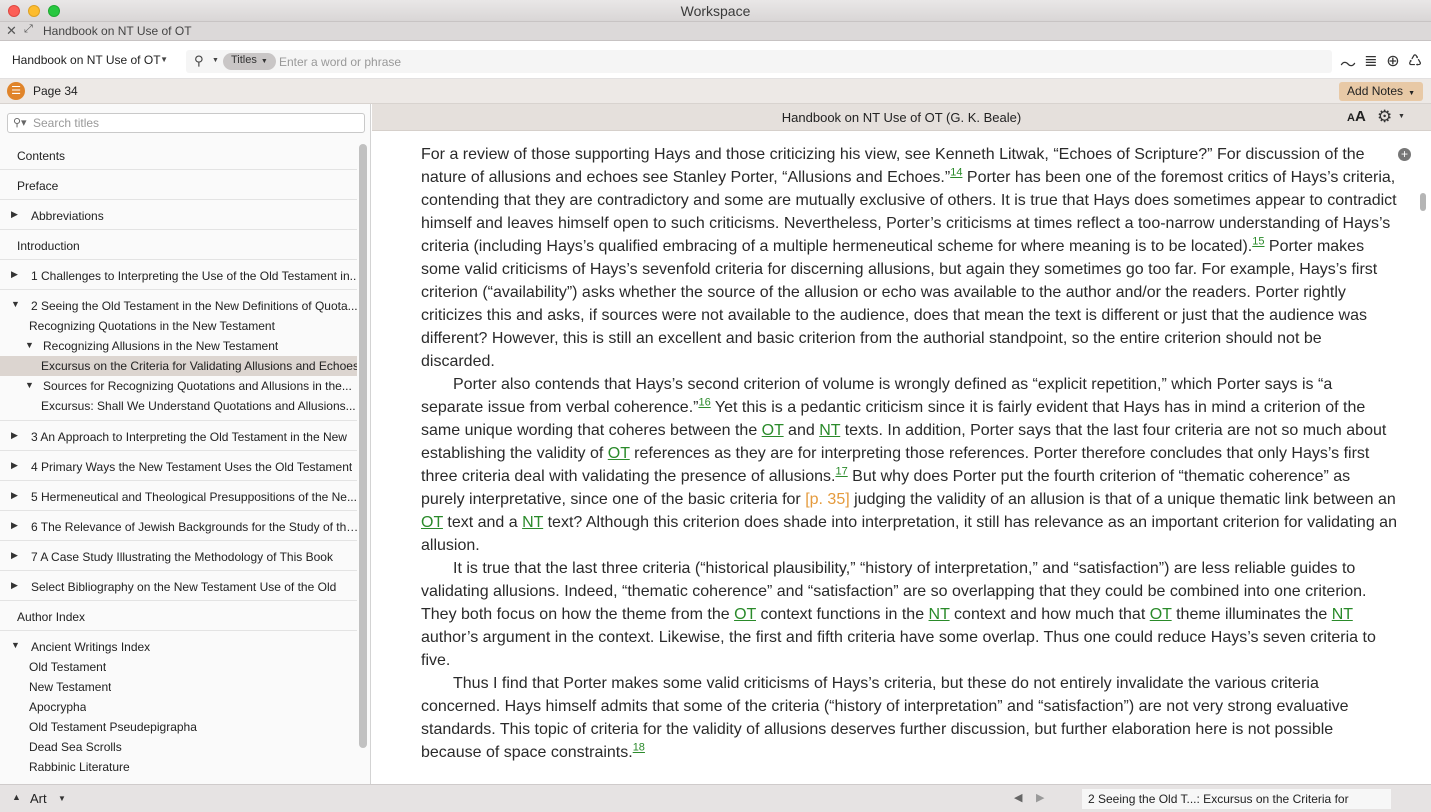 Image resolution: width=1431 pixels, height=812 pixels. What do you see at coordinates (178, 245) in the screenshot?
I see `toc-item-introduction: Introduction` at bounding box center [178, 245].